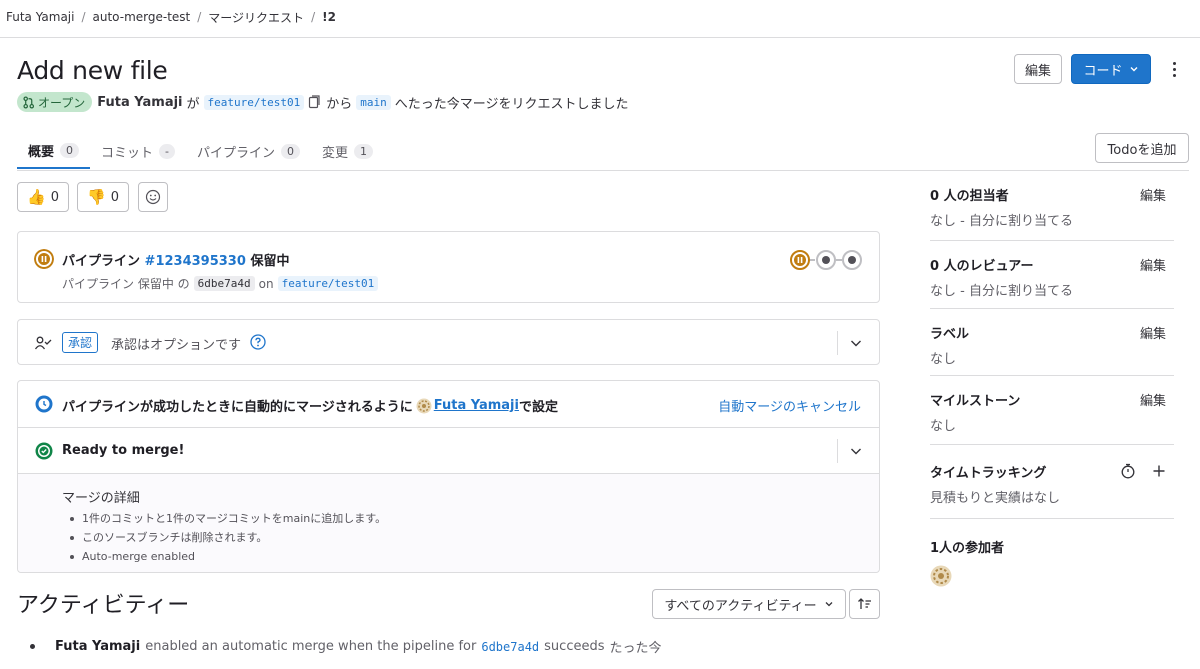 Image resolution: width=1200 pixels, height=669 pixels. Describe the element at coordinates (1153, 332) in the screenshot. I see `labels-edit-button: 編集` at that location.